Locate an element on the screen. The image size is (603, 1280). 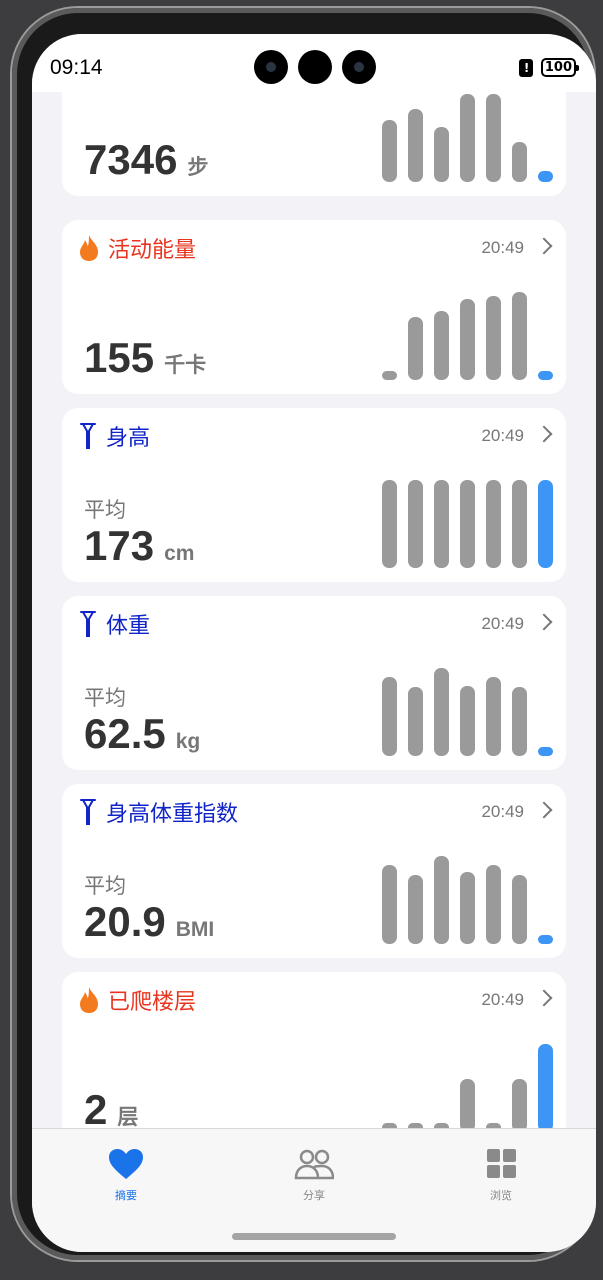
tab-label: 分享 is located at coordinates (314, 1195).